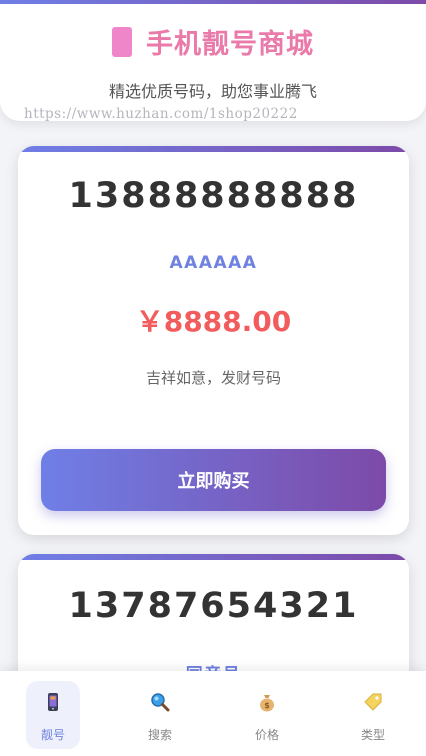 This screenshot has height=756, width=426. I want to click on number-price: ￥8888.00, so click(213, 321).